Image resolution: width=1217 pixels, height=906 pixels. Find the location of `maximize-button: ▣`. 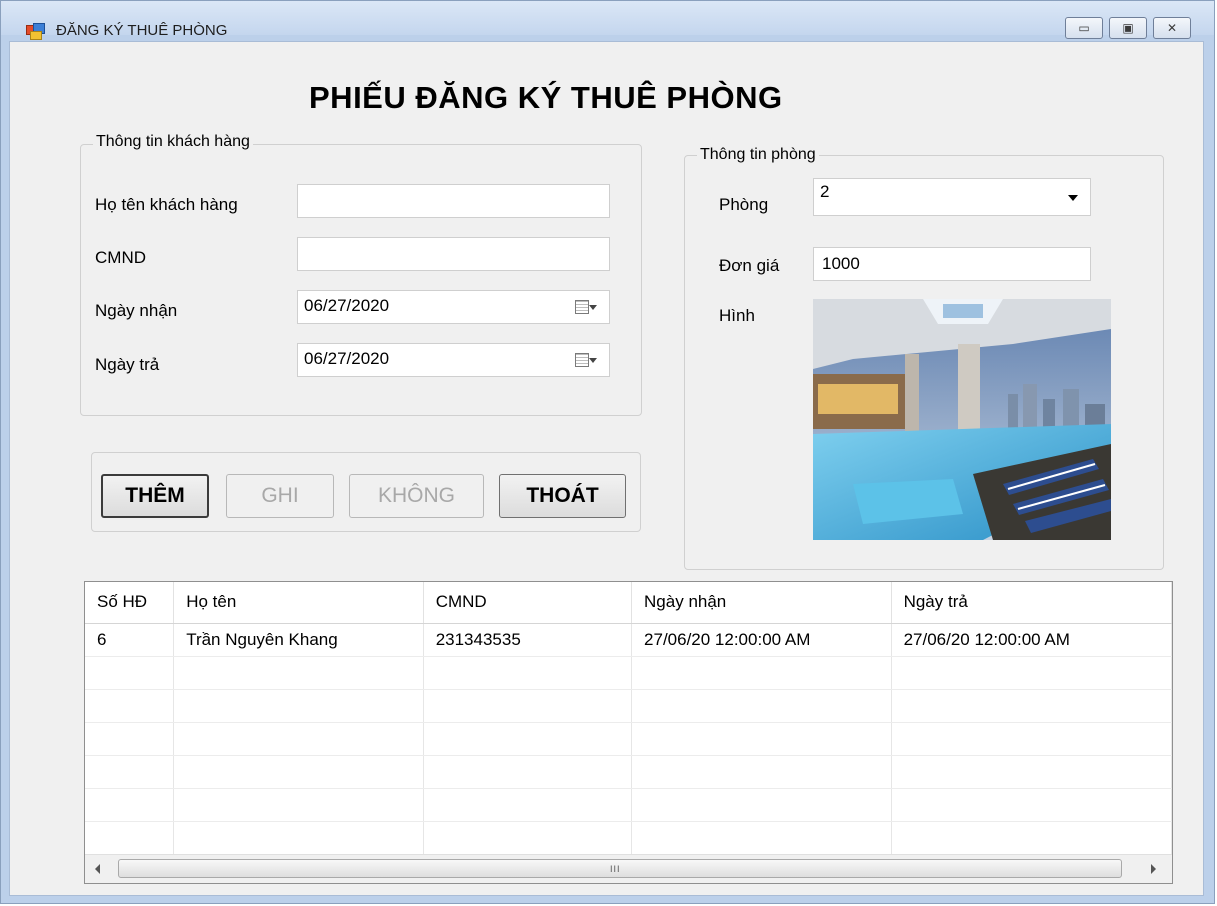

maximize-button: ▣ is located at coordinates (1128, 28).